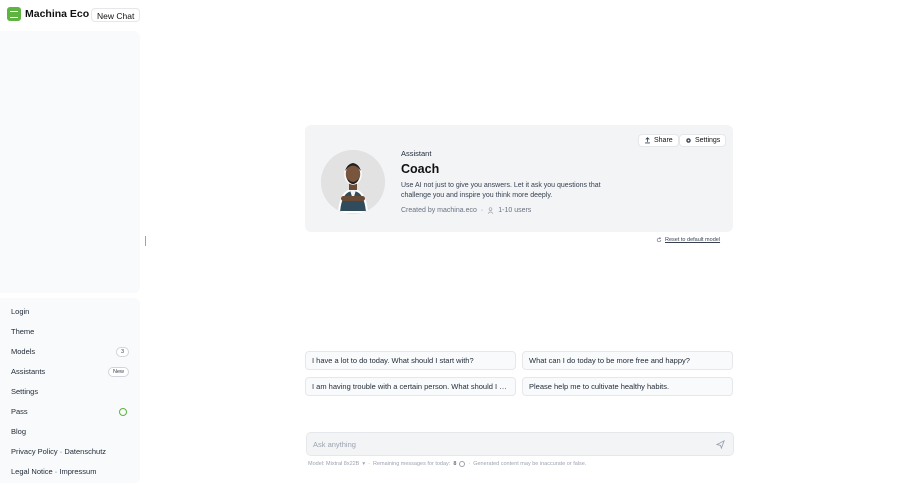 The width and height of the screenshot is (900, 485). Describe the element at coordinates (70, 352) in the screenshot. I see `sidebar-item-models: Models 3` at that location.